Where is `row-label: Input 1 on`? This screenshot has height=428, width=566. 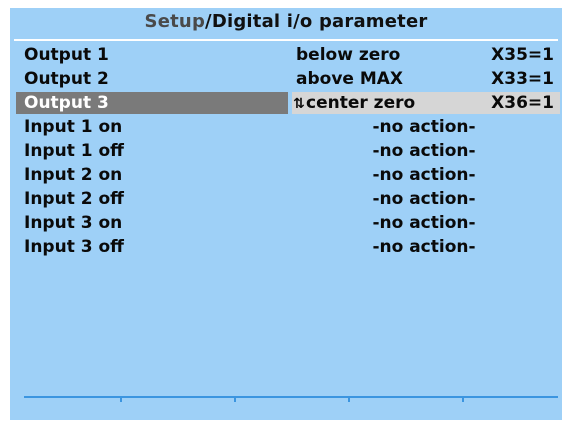 row-label: Input 1 on is located at coordinates (73, 127).